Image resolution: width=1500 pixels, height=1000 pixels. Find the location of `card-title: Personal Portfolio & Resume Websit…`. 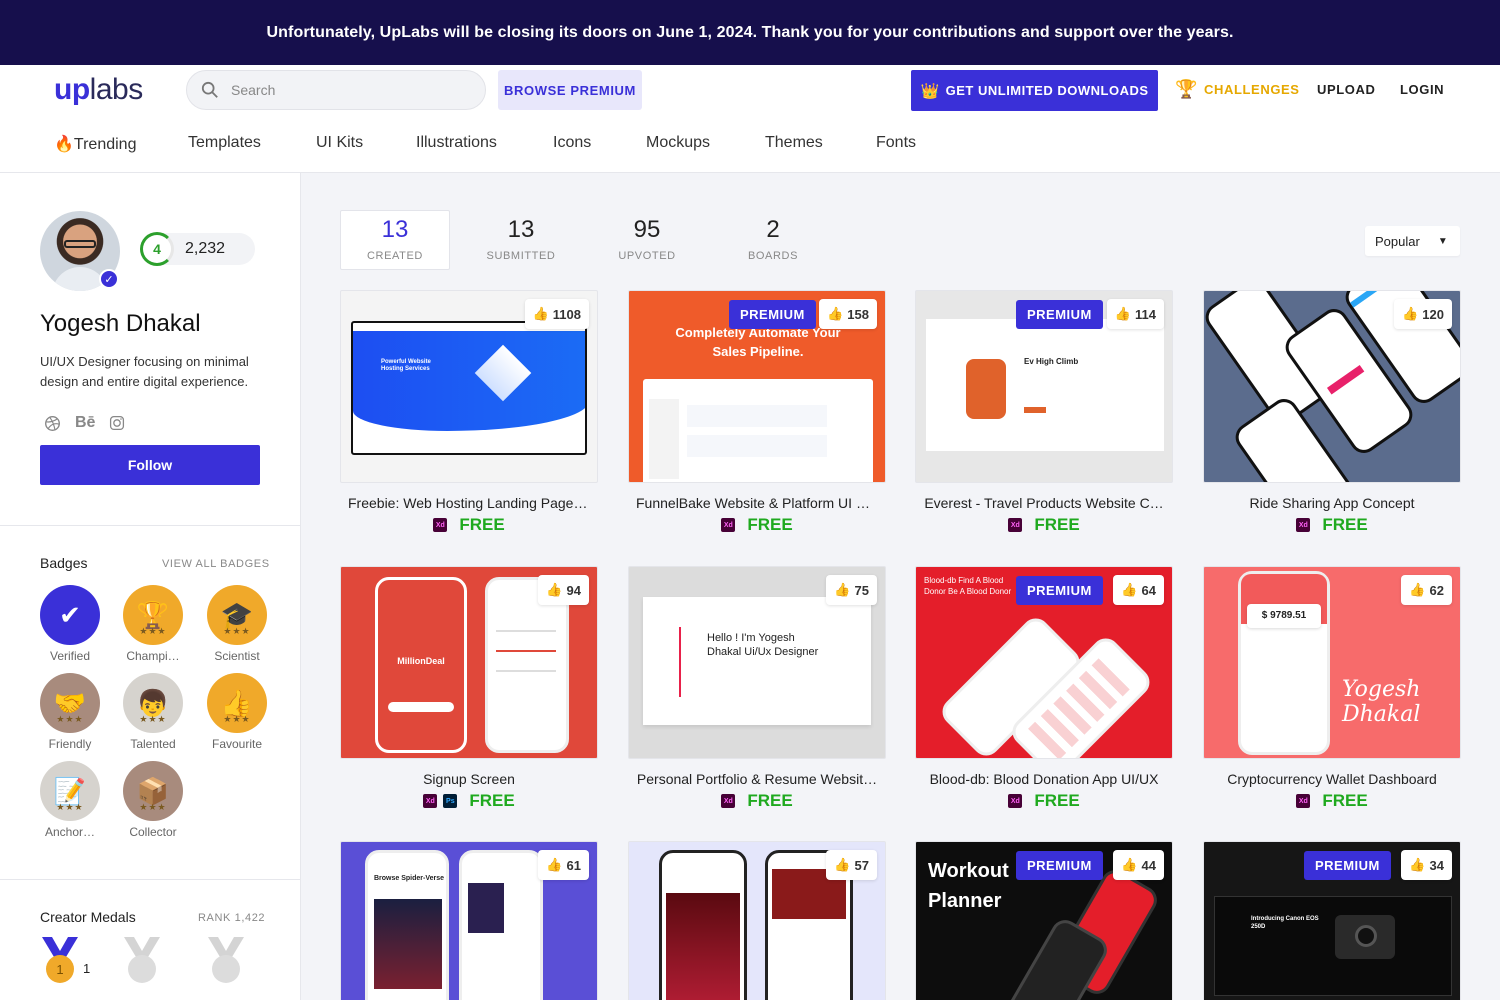

card-title: Personal Portfolio & Resume Websit… is located at coordinates (757, 779).